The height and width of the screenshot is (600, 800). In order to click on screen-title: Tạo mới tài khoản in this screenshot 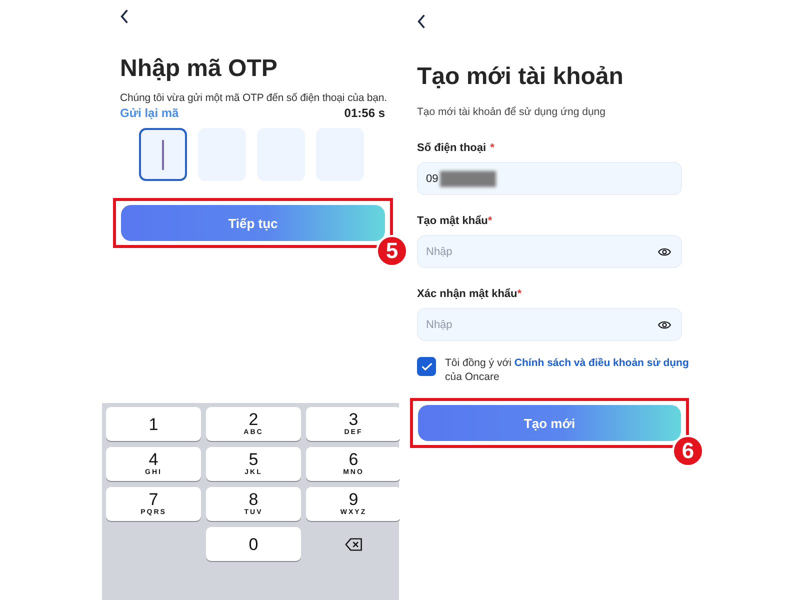, I will do `click(520, 77)`.